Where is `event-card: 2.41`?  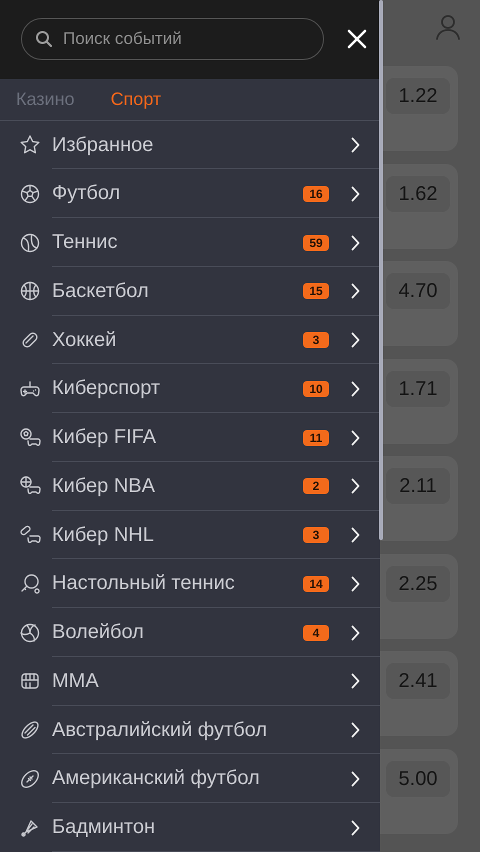
event-card: 2.41 is located at coordinates (419, 693).